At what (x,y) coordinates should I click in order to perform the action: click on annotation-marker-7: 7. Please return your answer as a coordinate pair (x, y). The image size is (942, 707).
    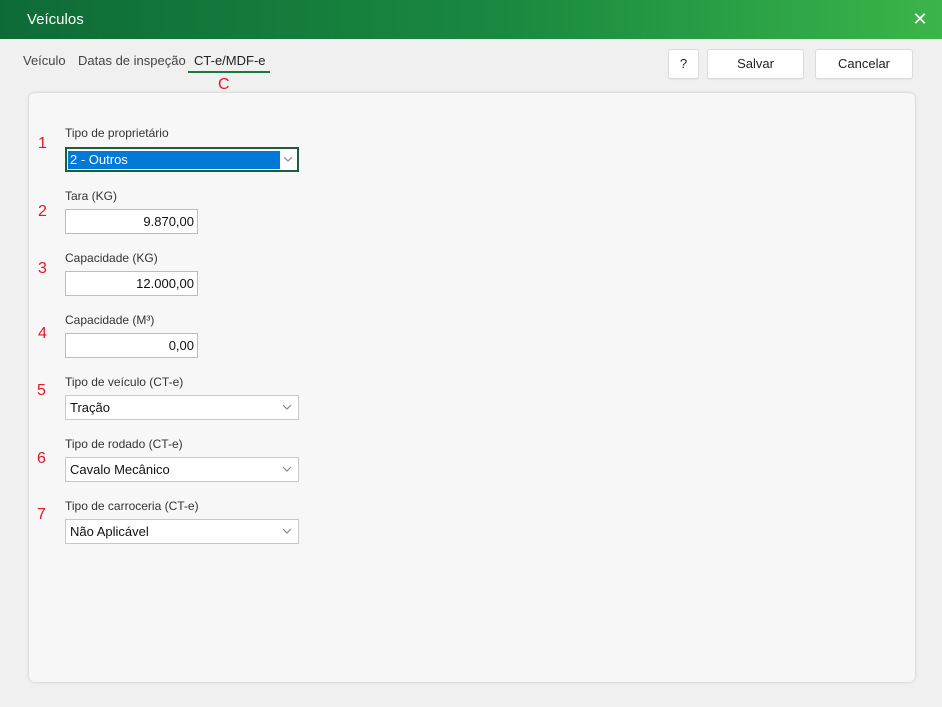
    Looking at the image, I should click on (41, 514).